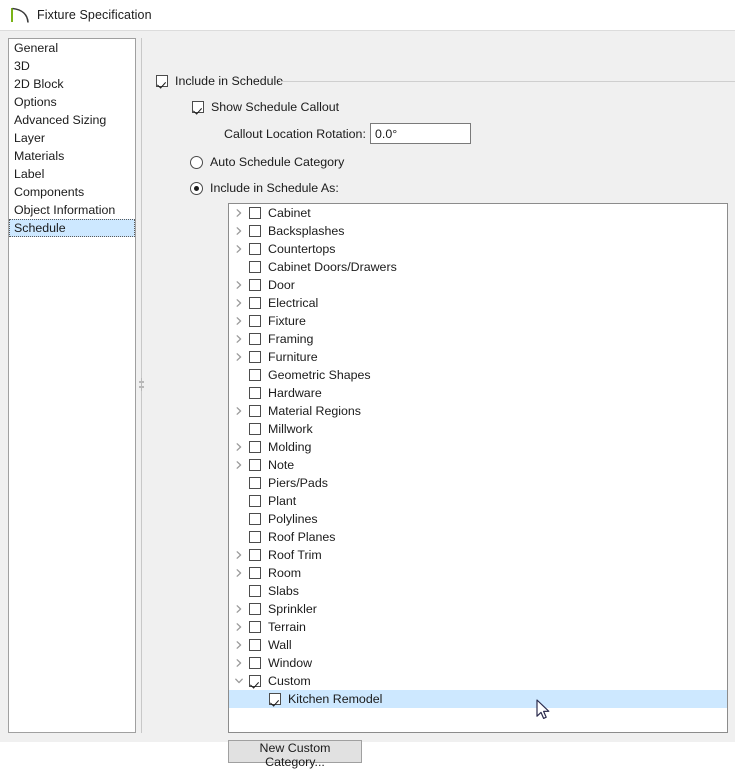 The width and height of the screenshot is (735, 769). Describe the element at coordinates (478, 519) in the screenshot. I see `tree-row: Polylines` at that location.